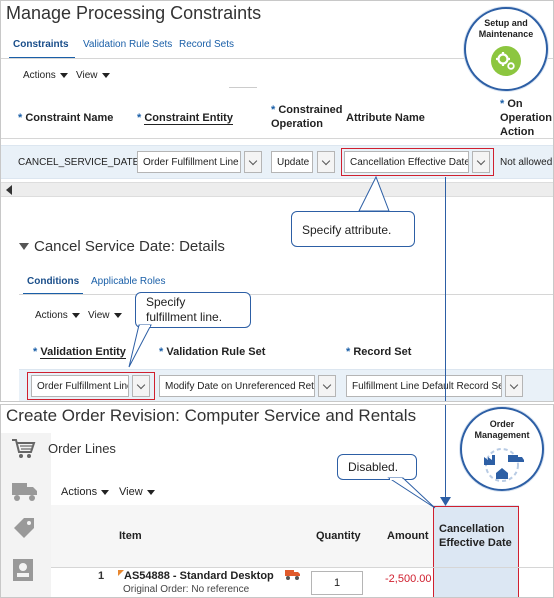 Image resolution: width=554 pixels, height=598 pixels. What do you see at coordinates (506, 61) in the screenshot?
I see `gears-icon` at bounding box center [506, 61].